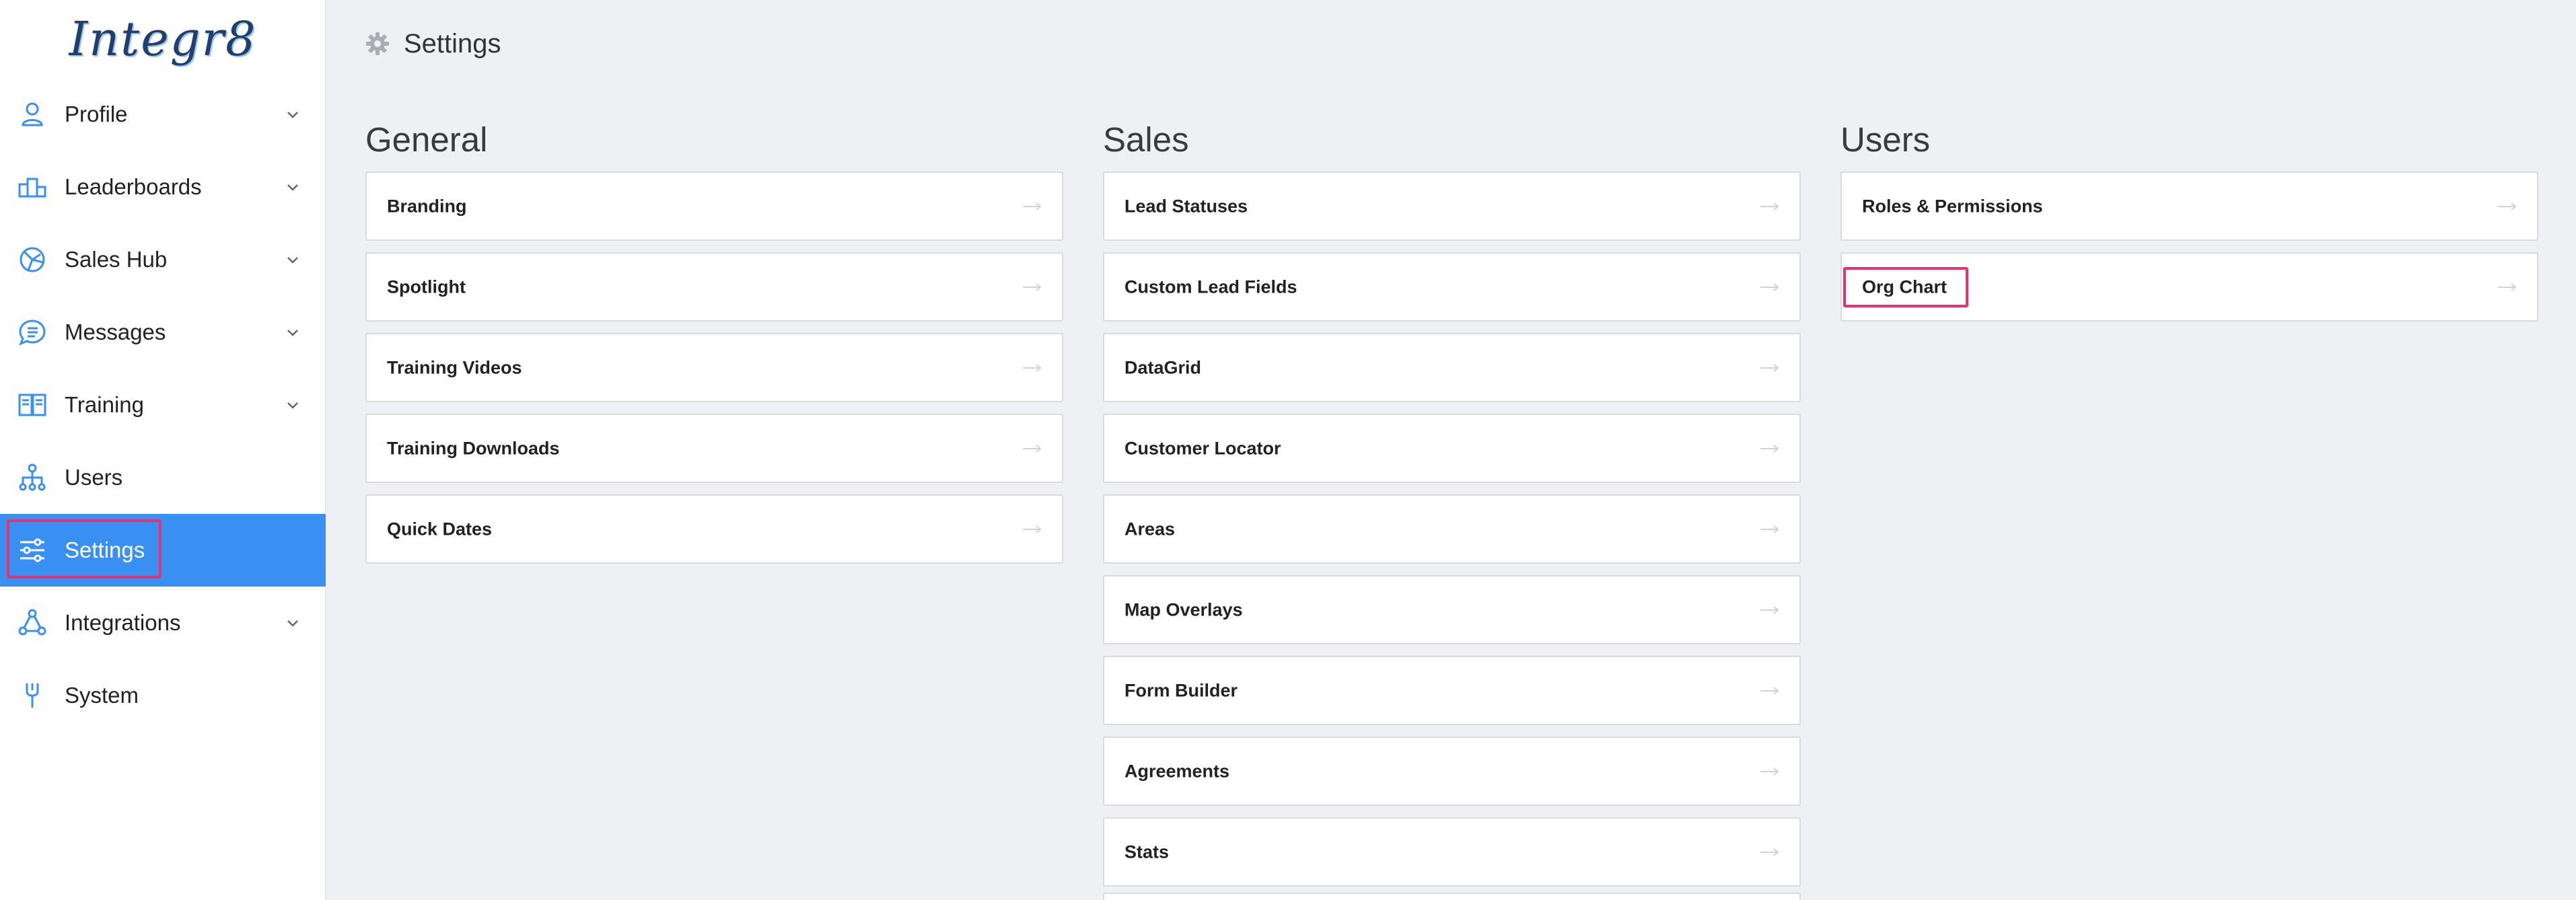 This screenshot has width=2576, height=900. I want to click on sidebar-item-label: Integrations, so click(123, 622).